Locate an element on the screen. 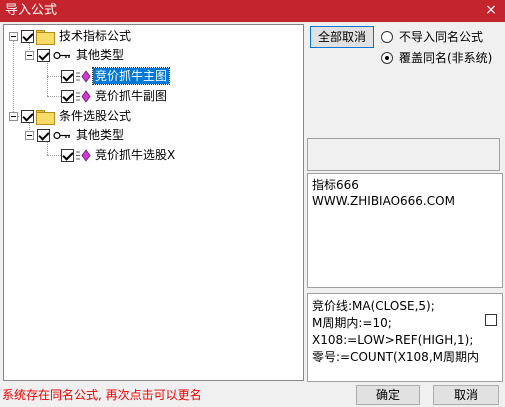 The width and height of the screenshot is (505, 407). tree-node-other-types-2: 其他类型 is located at coordinates (75, 135).